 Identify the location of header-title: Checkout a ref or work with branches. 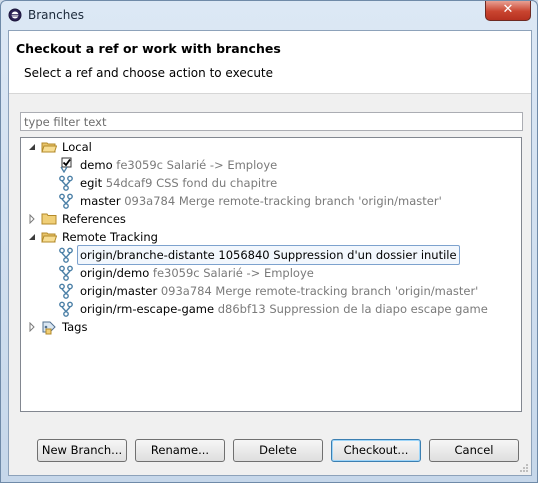
(148, 48).